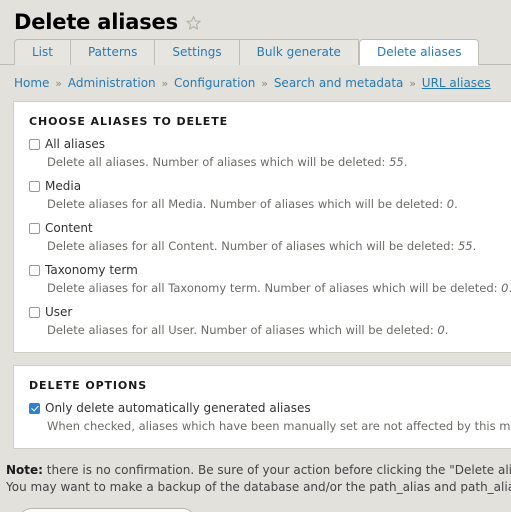 This screenshot has width=511, height=512. Describe the element at coordinates (214, 83) in the screenshot. I see `breadcrumb-item-configuration: Configuration` at that location.